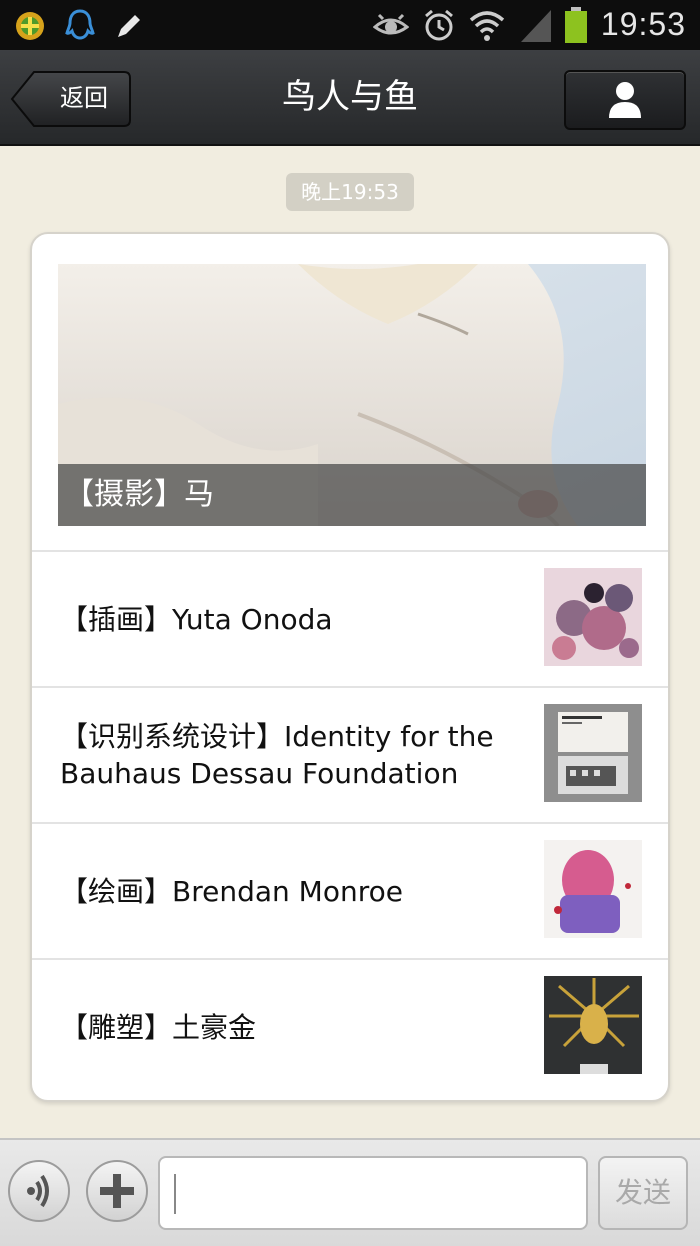 This screenshot has height=1246, width=700. I want to click on chat-title: 鸟人与鱼, so click(350, 97).